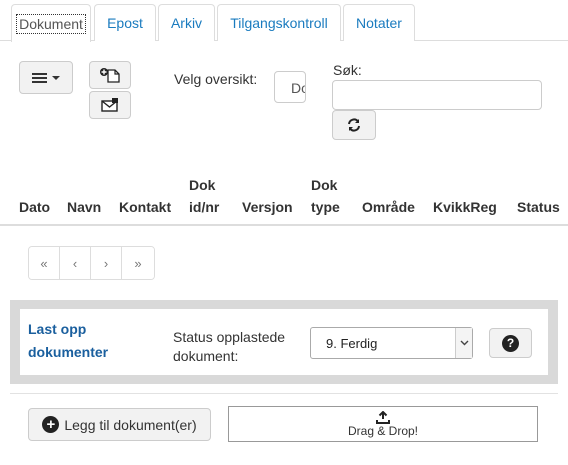 Image resolution: width=568 pixels, height=465 pixels. Describe the element at coordinates (290, 87) in the screenshot. I see `overview-select: Do` at that location.